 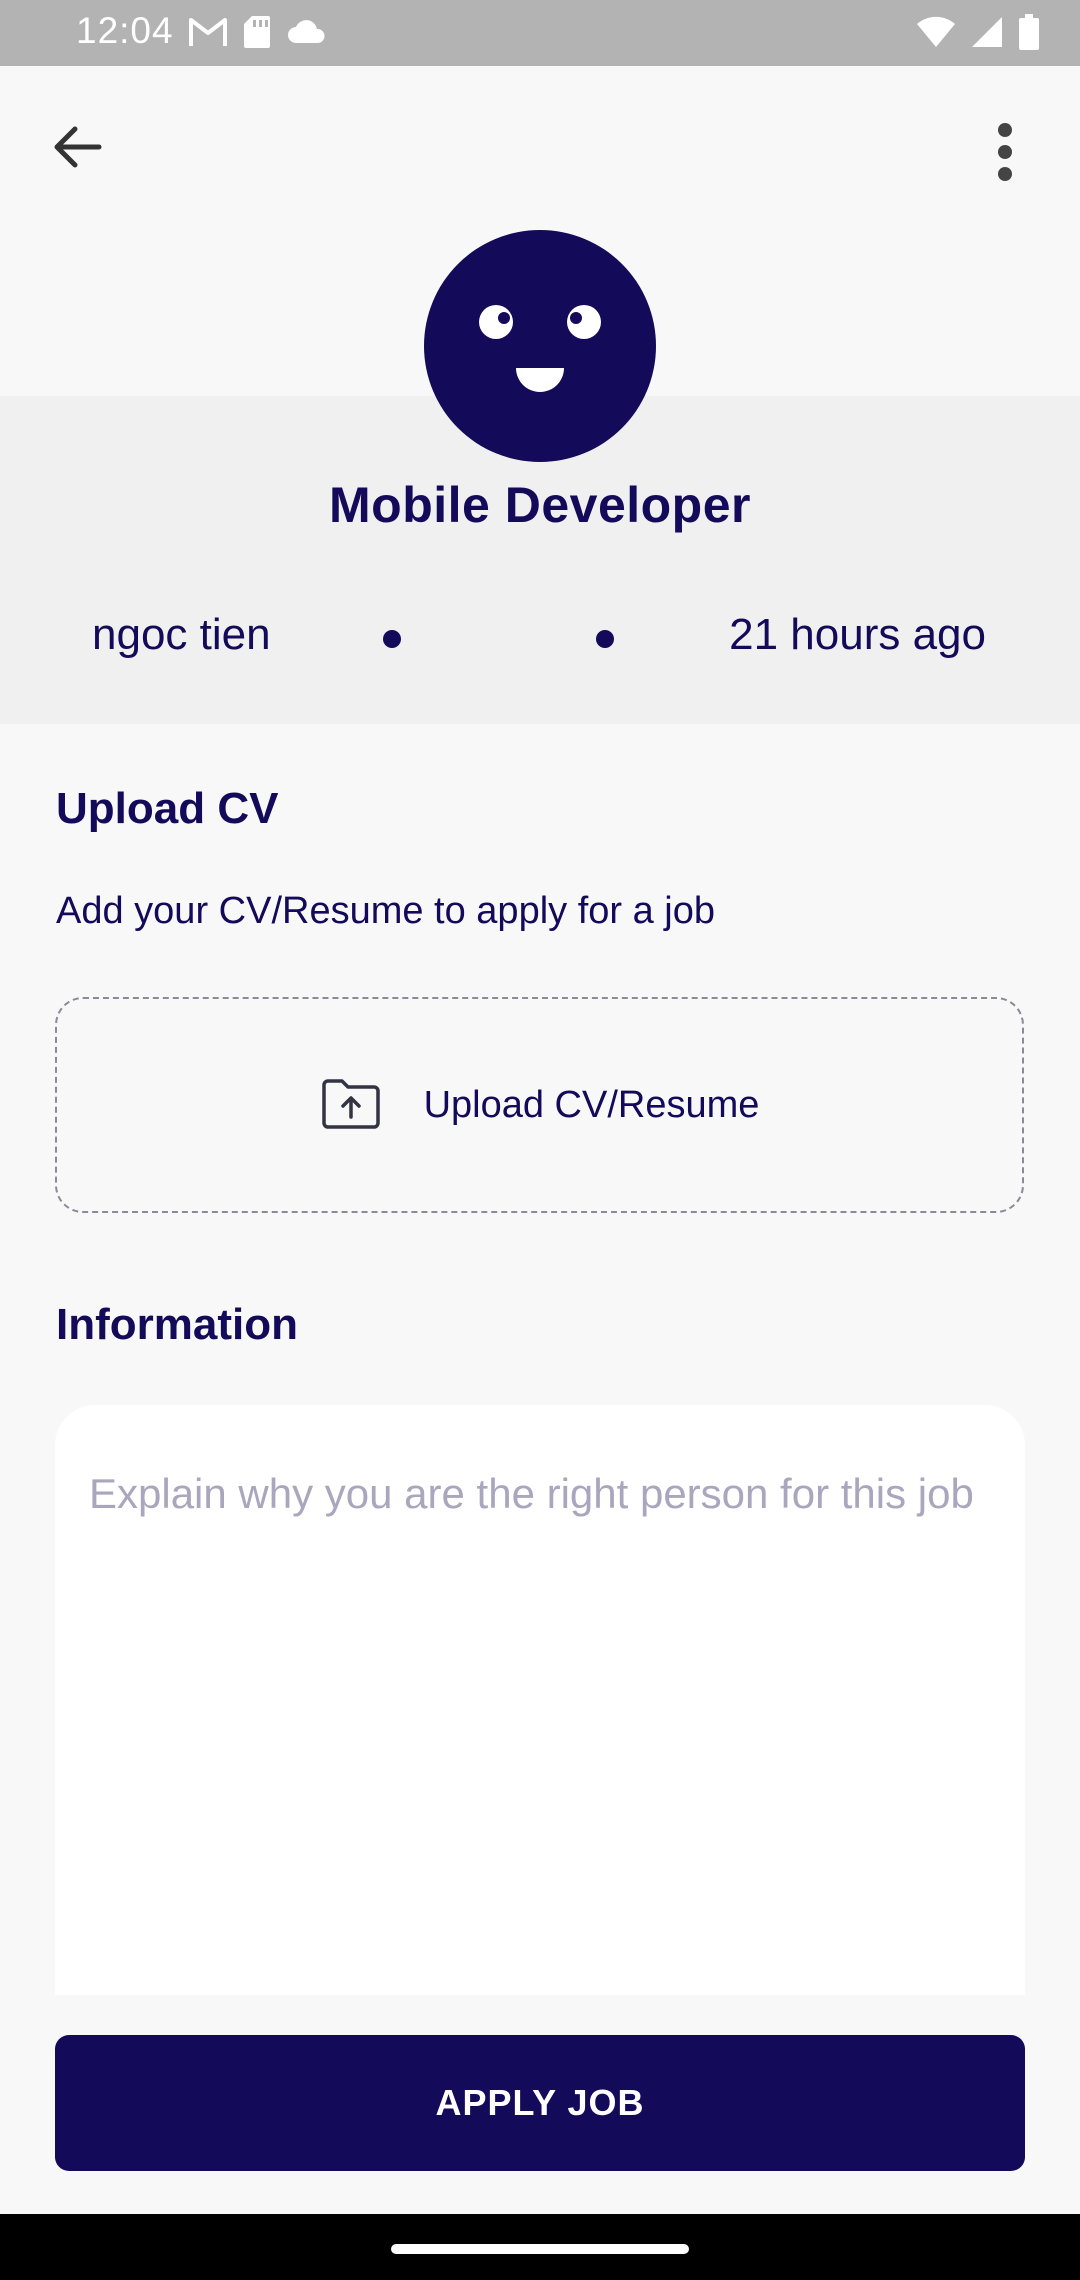 What do you see at coordinates (125, 30) in the screenshot?
I see `status-time: 12:04` at bounding box center [125, 30].